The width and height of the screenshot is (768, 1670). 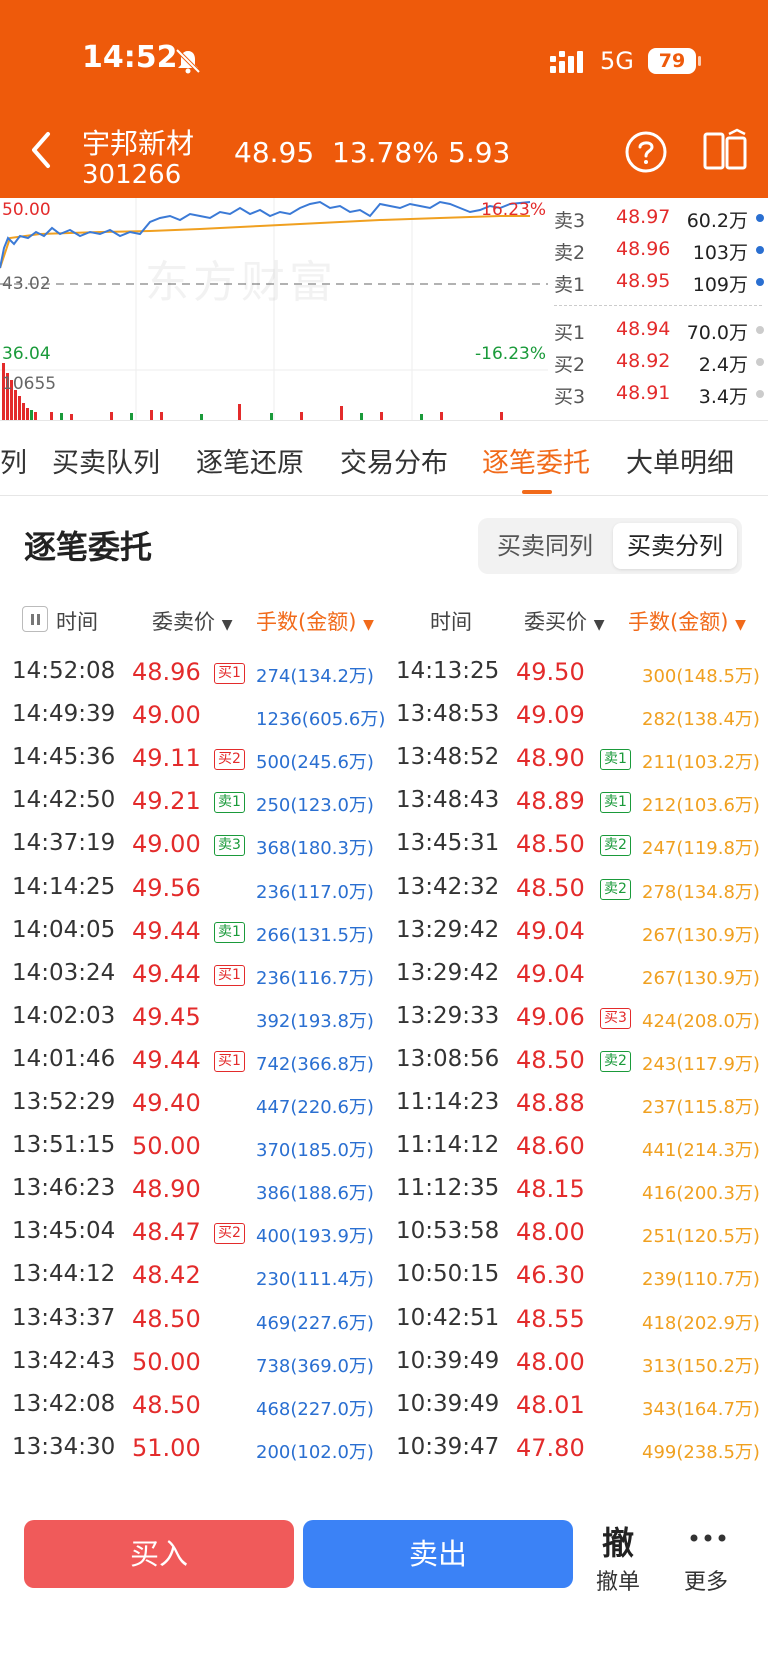 What do you see at coordinates (315, 621) in the screenshot?
I see `col-sell-volume: 手数(金额) ▼` at bounding box center [315, 621].